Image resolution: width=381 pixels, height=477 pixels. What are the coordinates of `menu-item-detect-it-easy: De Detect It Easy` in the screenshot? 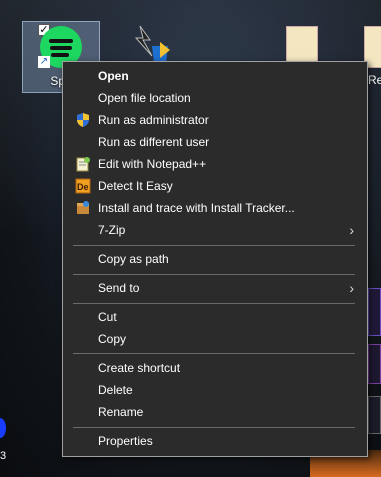 It's located at (215, 186).